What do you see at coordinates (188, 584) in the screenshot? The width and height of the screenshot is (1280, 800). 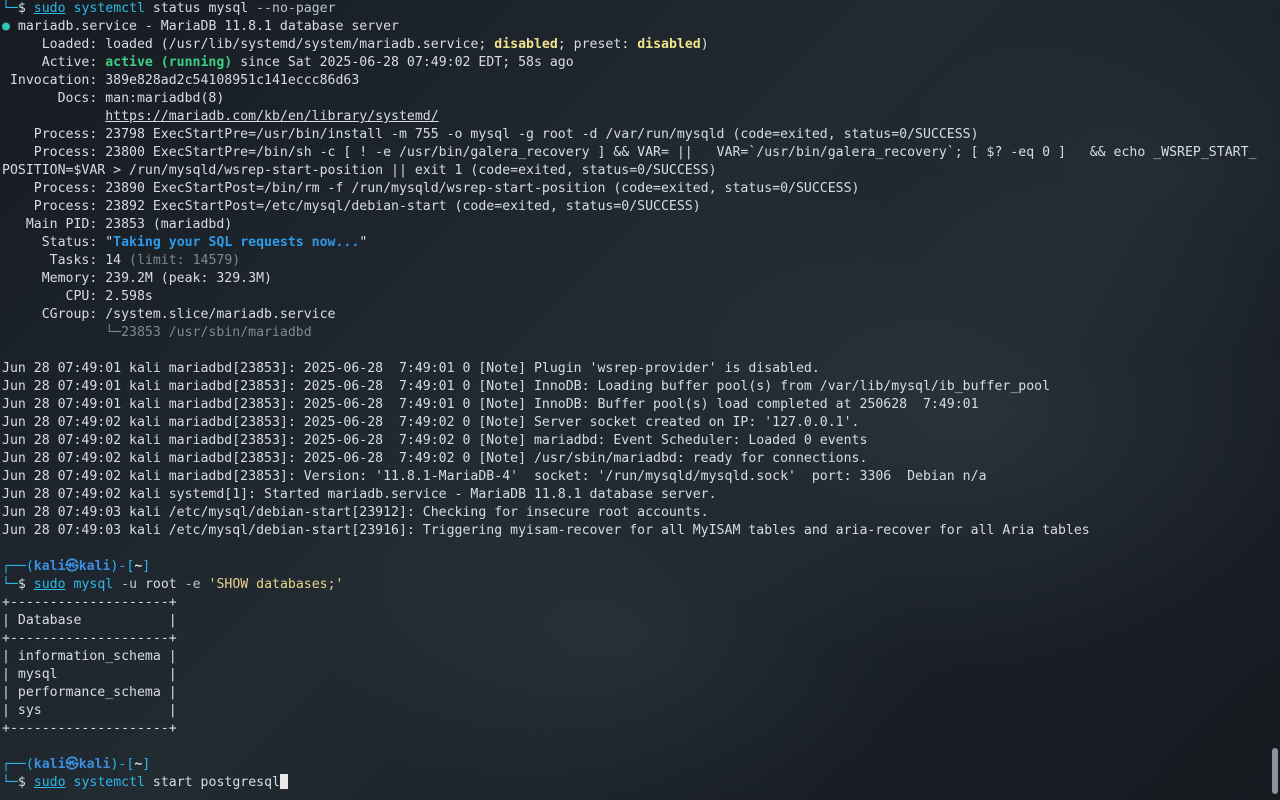 I see `command-option-e: -e` at bounding box center [188, 584].